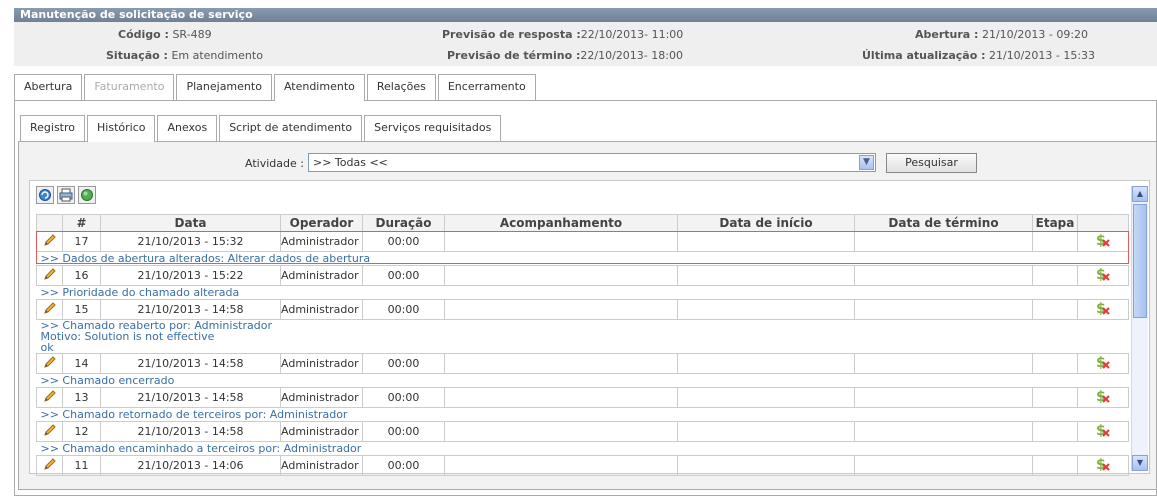 The image size is (1157, 504). I want to click on abertura-value: 21/10/2013 - 09:20, so click(1035, 34).